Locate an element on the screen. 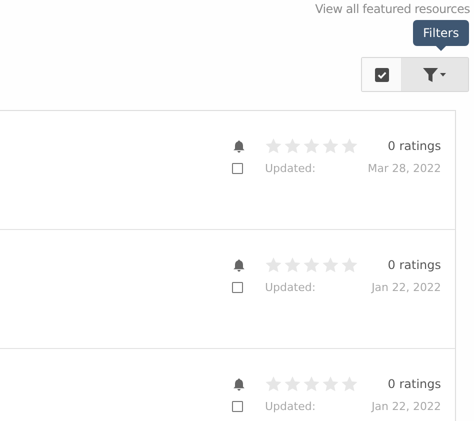  select-button is located at coordinates (382, 74).